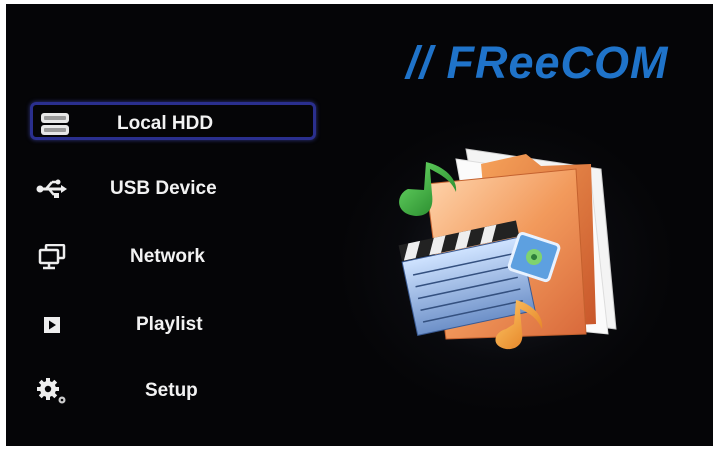 This screenshot has height=450, width=719. Describe the element at coordinates (507, 249) in the screenshot. I see `media-folder-illustration` at that location.